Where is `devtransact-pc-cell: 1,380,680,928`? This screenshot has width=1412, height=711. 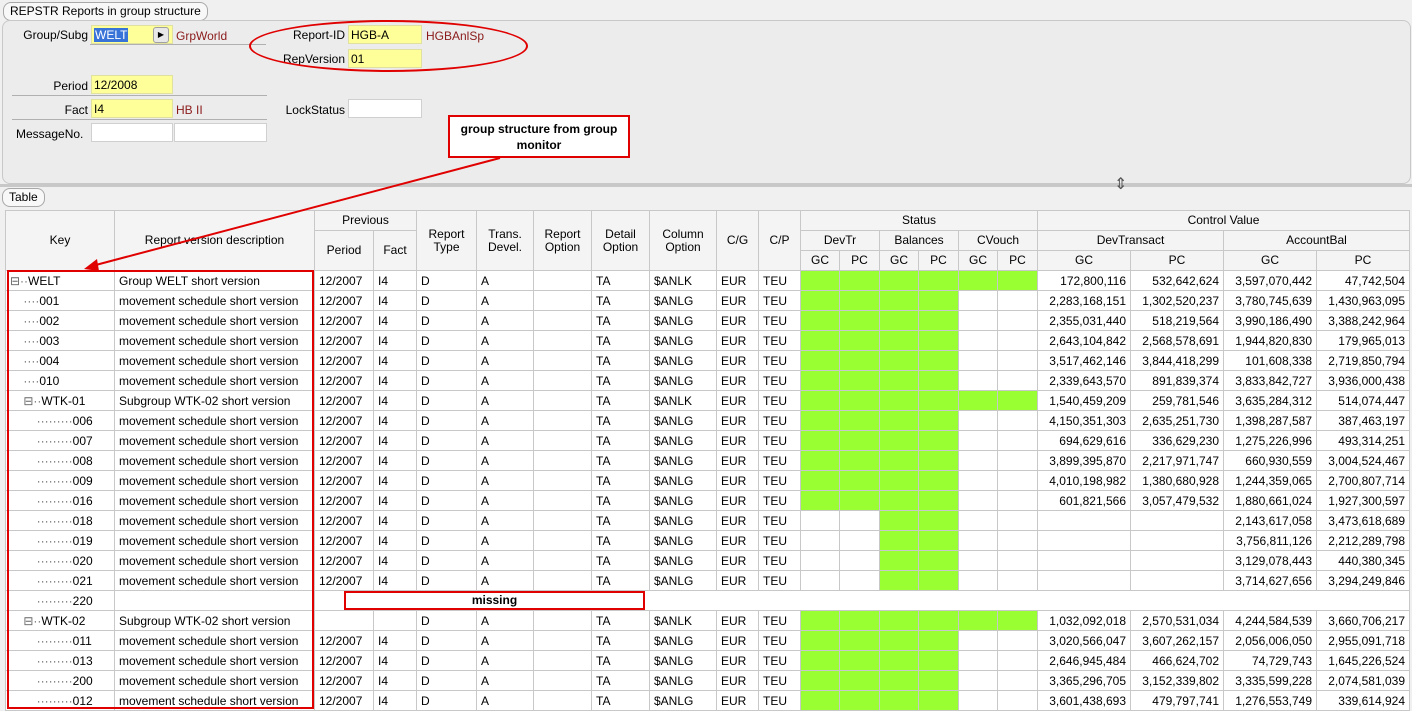 devtransact-pc-cell: 1,380,680,928 is located at coordinates (1177, 480).